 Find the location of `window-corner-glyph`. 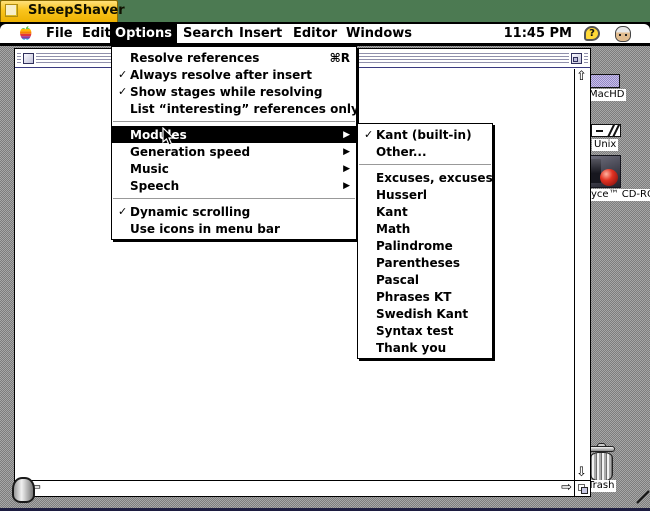

window-corner-glyph is located at coordinates (23, 490).